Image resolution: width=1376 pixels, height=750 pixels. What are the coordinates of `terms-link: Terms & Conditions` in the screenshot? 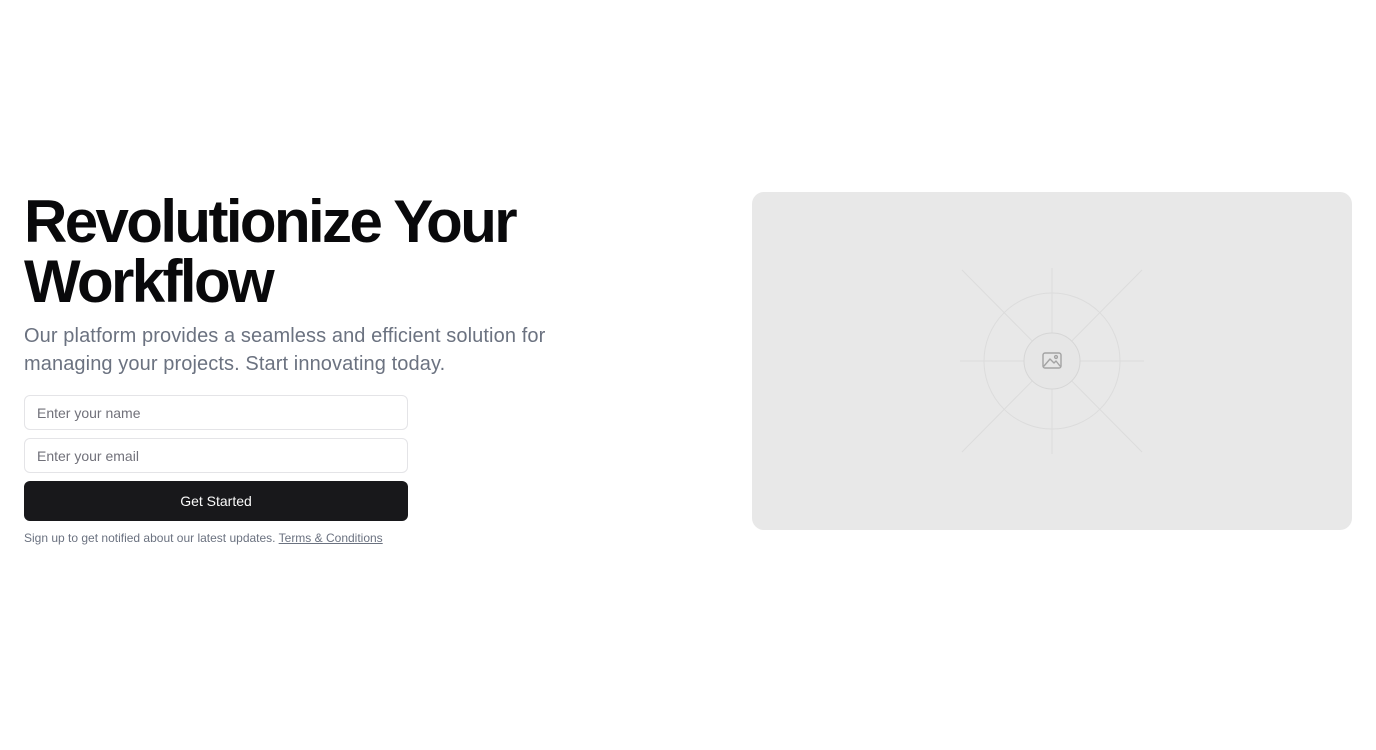 It's located at (331, 538).